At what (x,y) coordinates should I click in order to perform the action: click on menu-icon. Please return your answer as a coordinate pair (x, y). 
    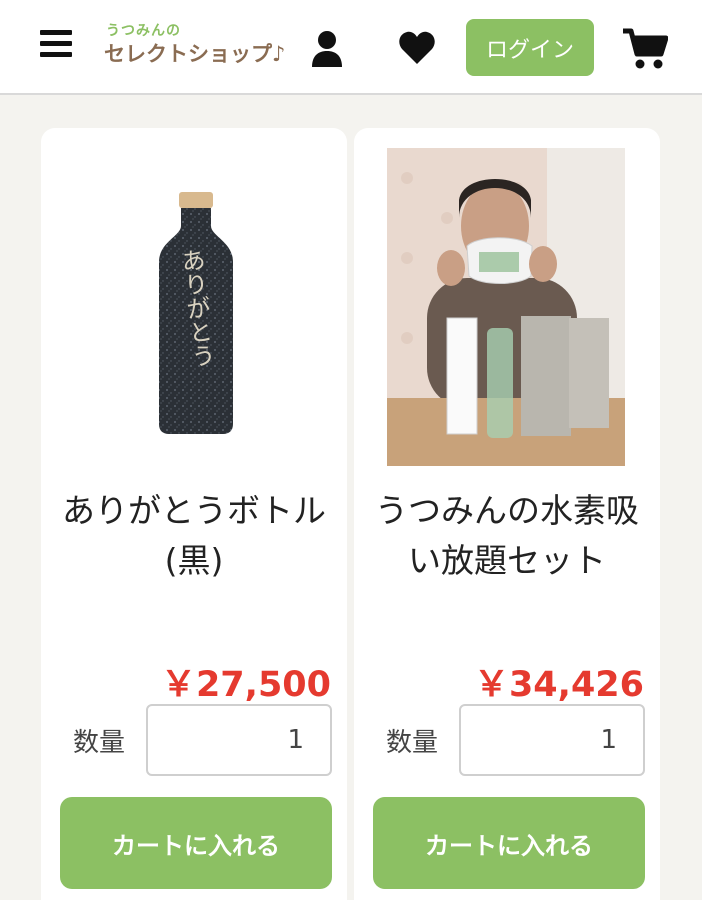
    Looking at the image, I should click on (56, 45).